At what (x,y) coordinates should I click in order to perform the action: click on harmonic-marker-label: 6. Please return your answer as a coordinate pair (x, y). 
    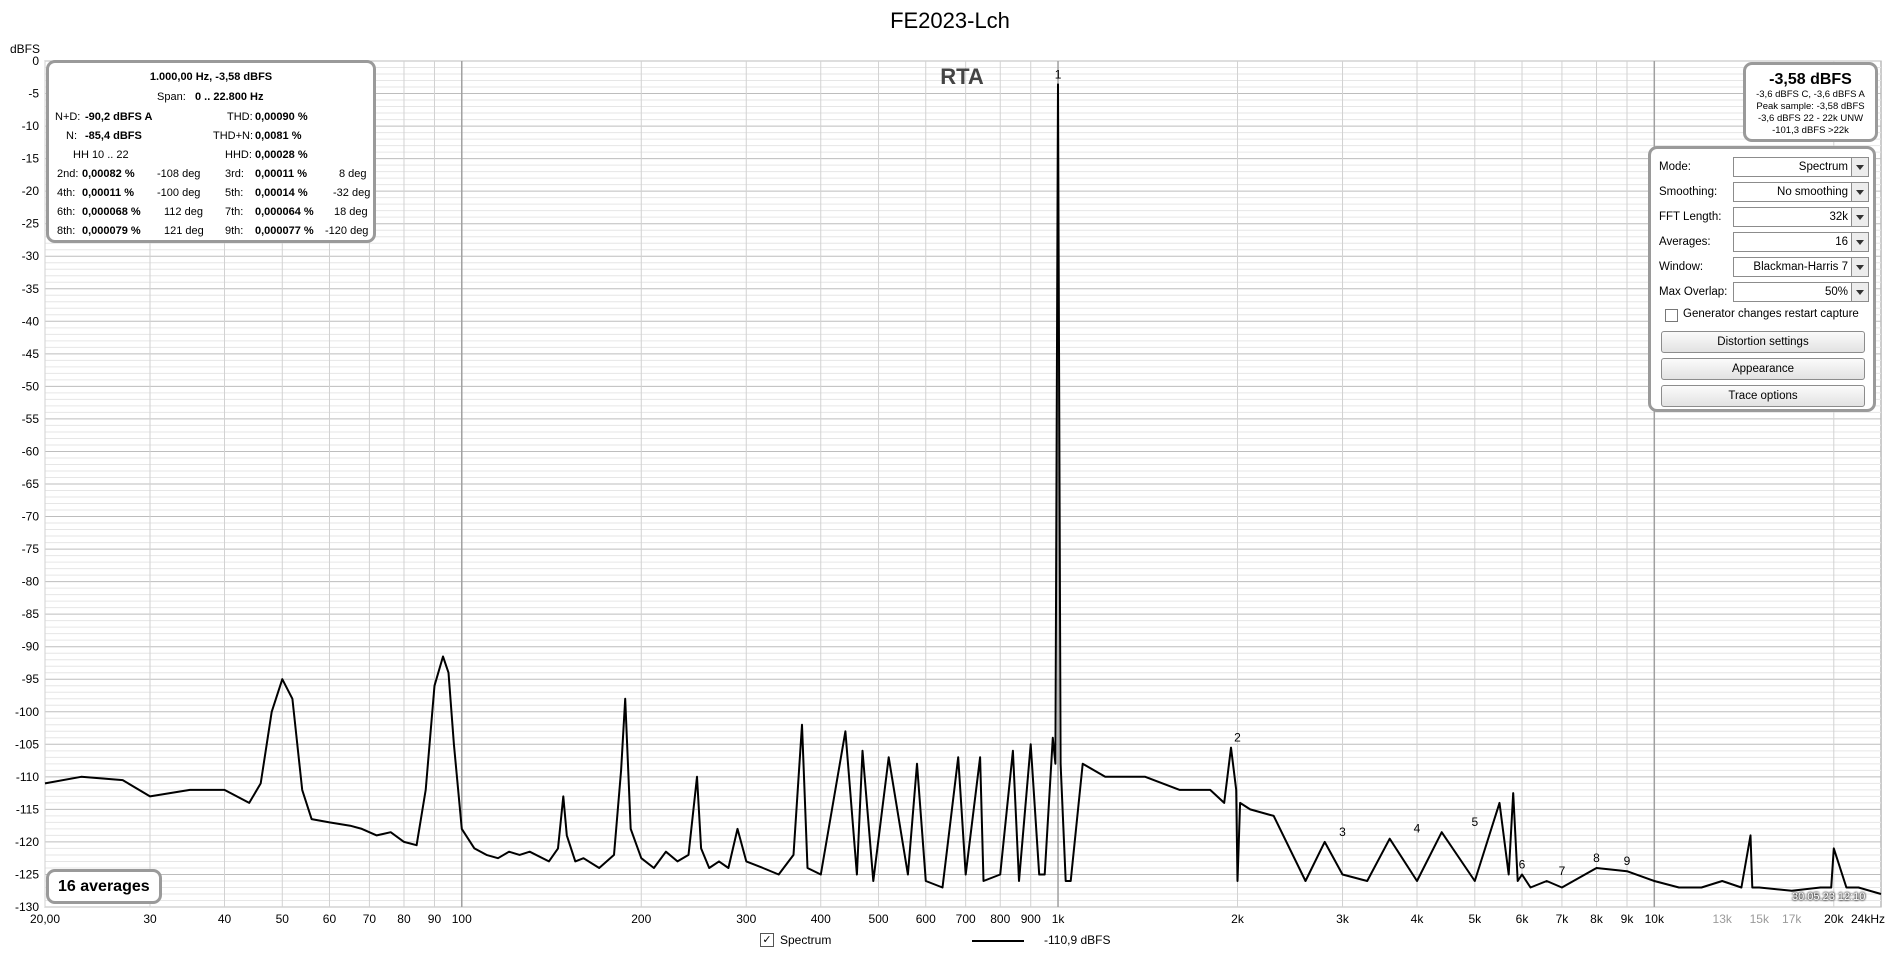
    Looking at the image, I should click on (1522, 864).